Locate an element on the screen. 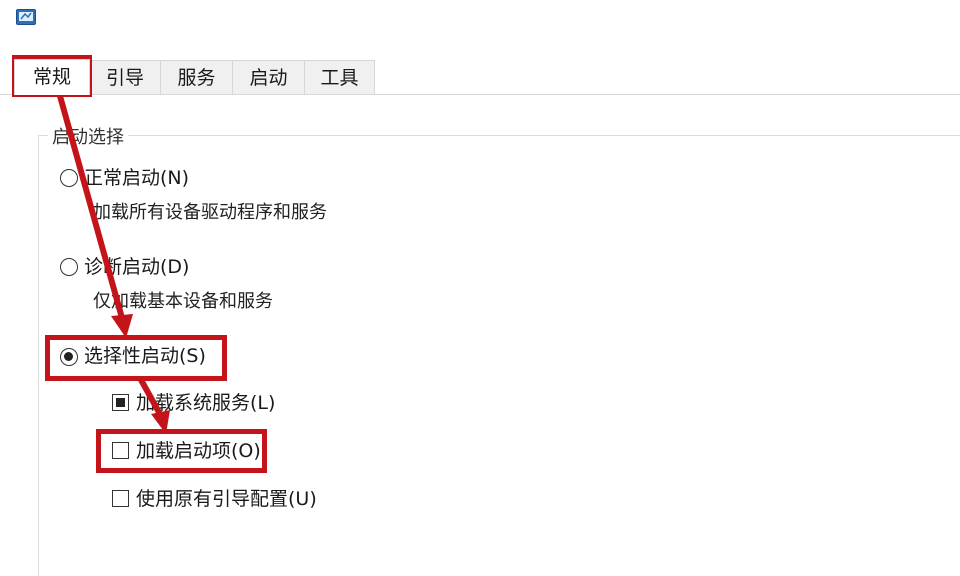 Image resolution: width=960 pixels, height=576 pixels. selective-startup-label: 选择性启动(S) is located at coordinates (145, 356).